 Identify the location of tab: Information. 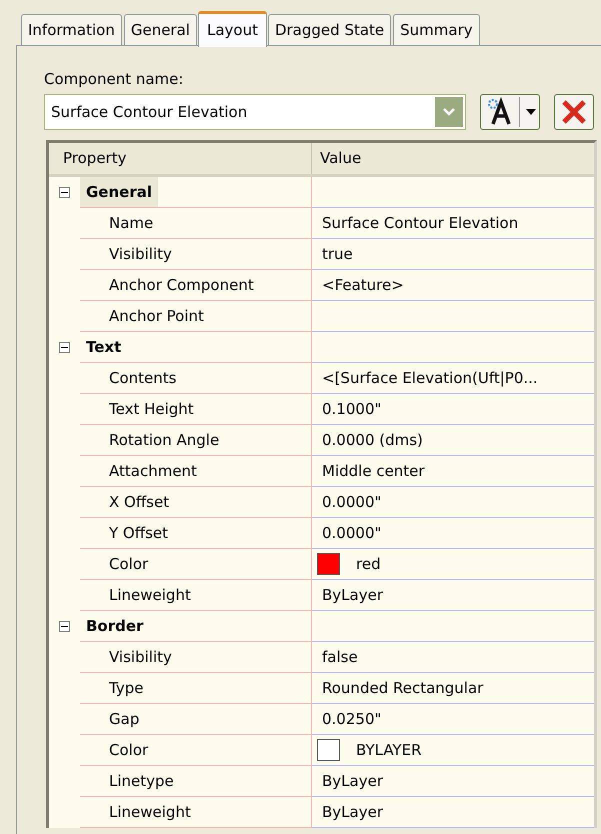
(71, 30).